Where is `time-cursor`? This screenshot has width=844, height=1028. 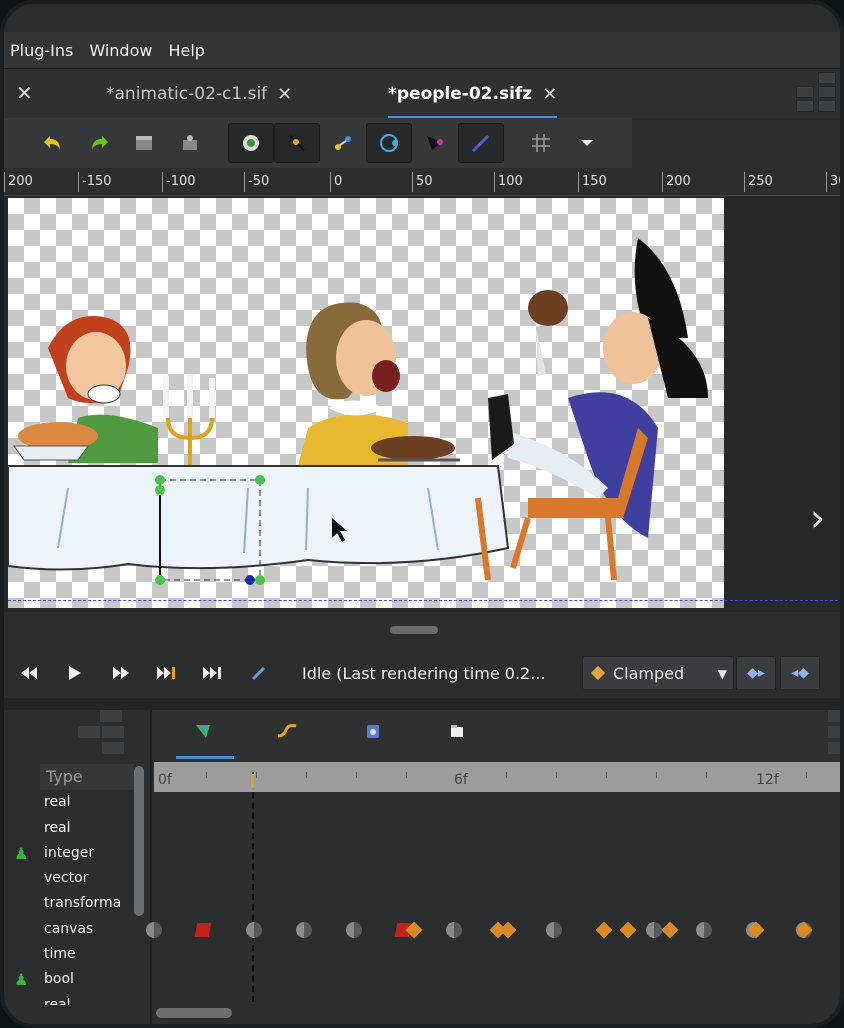 time-cursor is located at coordinates (253, 887).